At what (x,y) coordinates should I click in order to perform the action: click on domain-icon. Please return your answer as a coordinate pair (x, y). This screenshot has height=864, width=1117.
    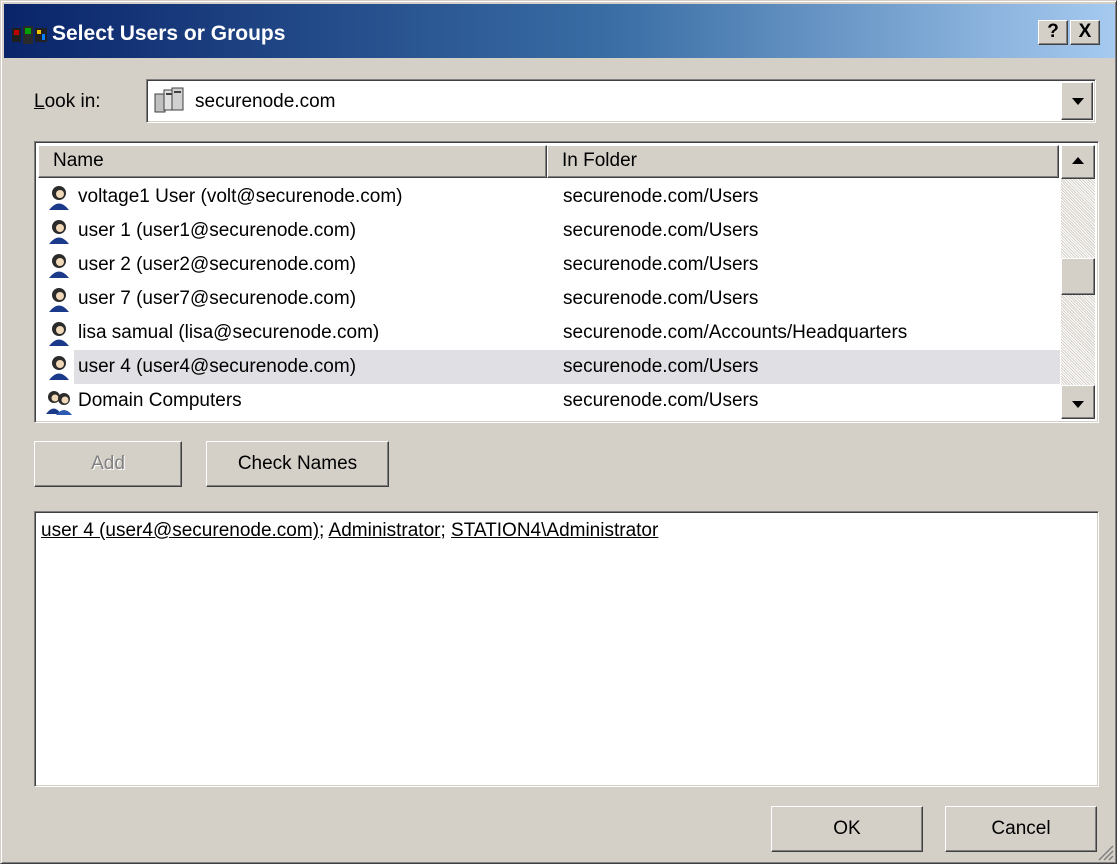
    Looking at the image, I should click on (169, 100).